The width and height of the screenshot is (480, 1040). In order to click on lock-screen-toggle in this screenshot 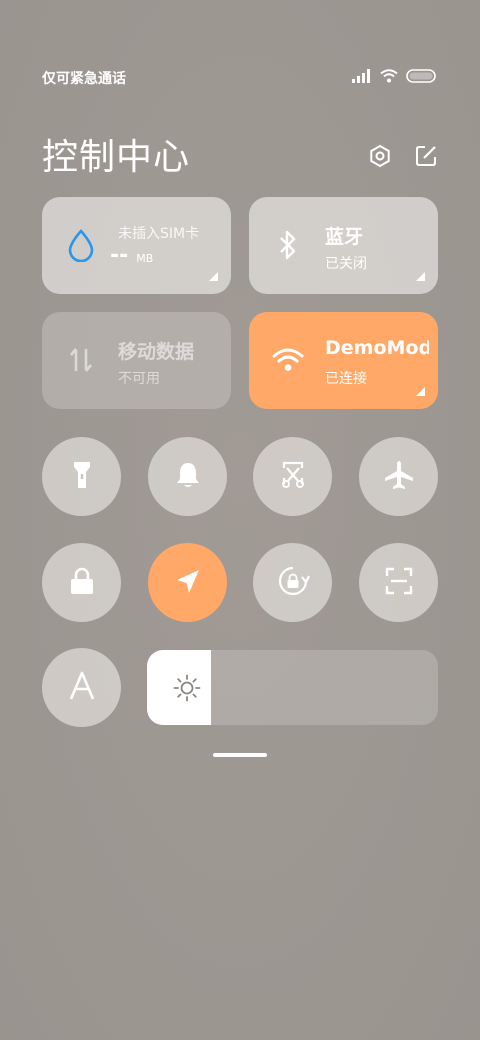, I will do `click(81, 582)`.